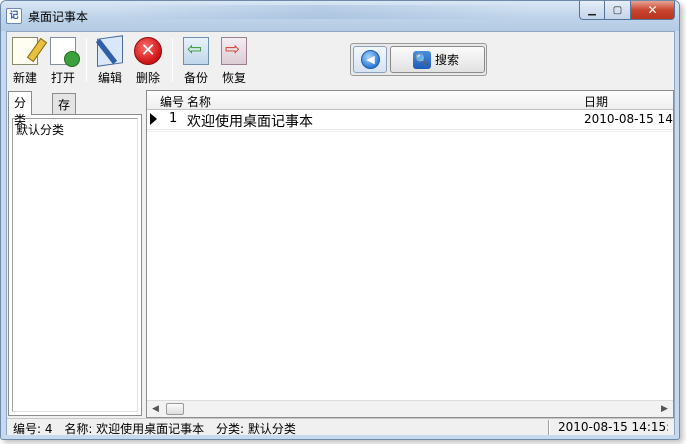 The height and width of the screenshot is (444, 686). Describe the element at coordinates (147, 78) in the screenshot. I see `delete-button-label: 删除` at that location.